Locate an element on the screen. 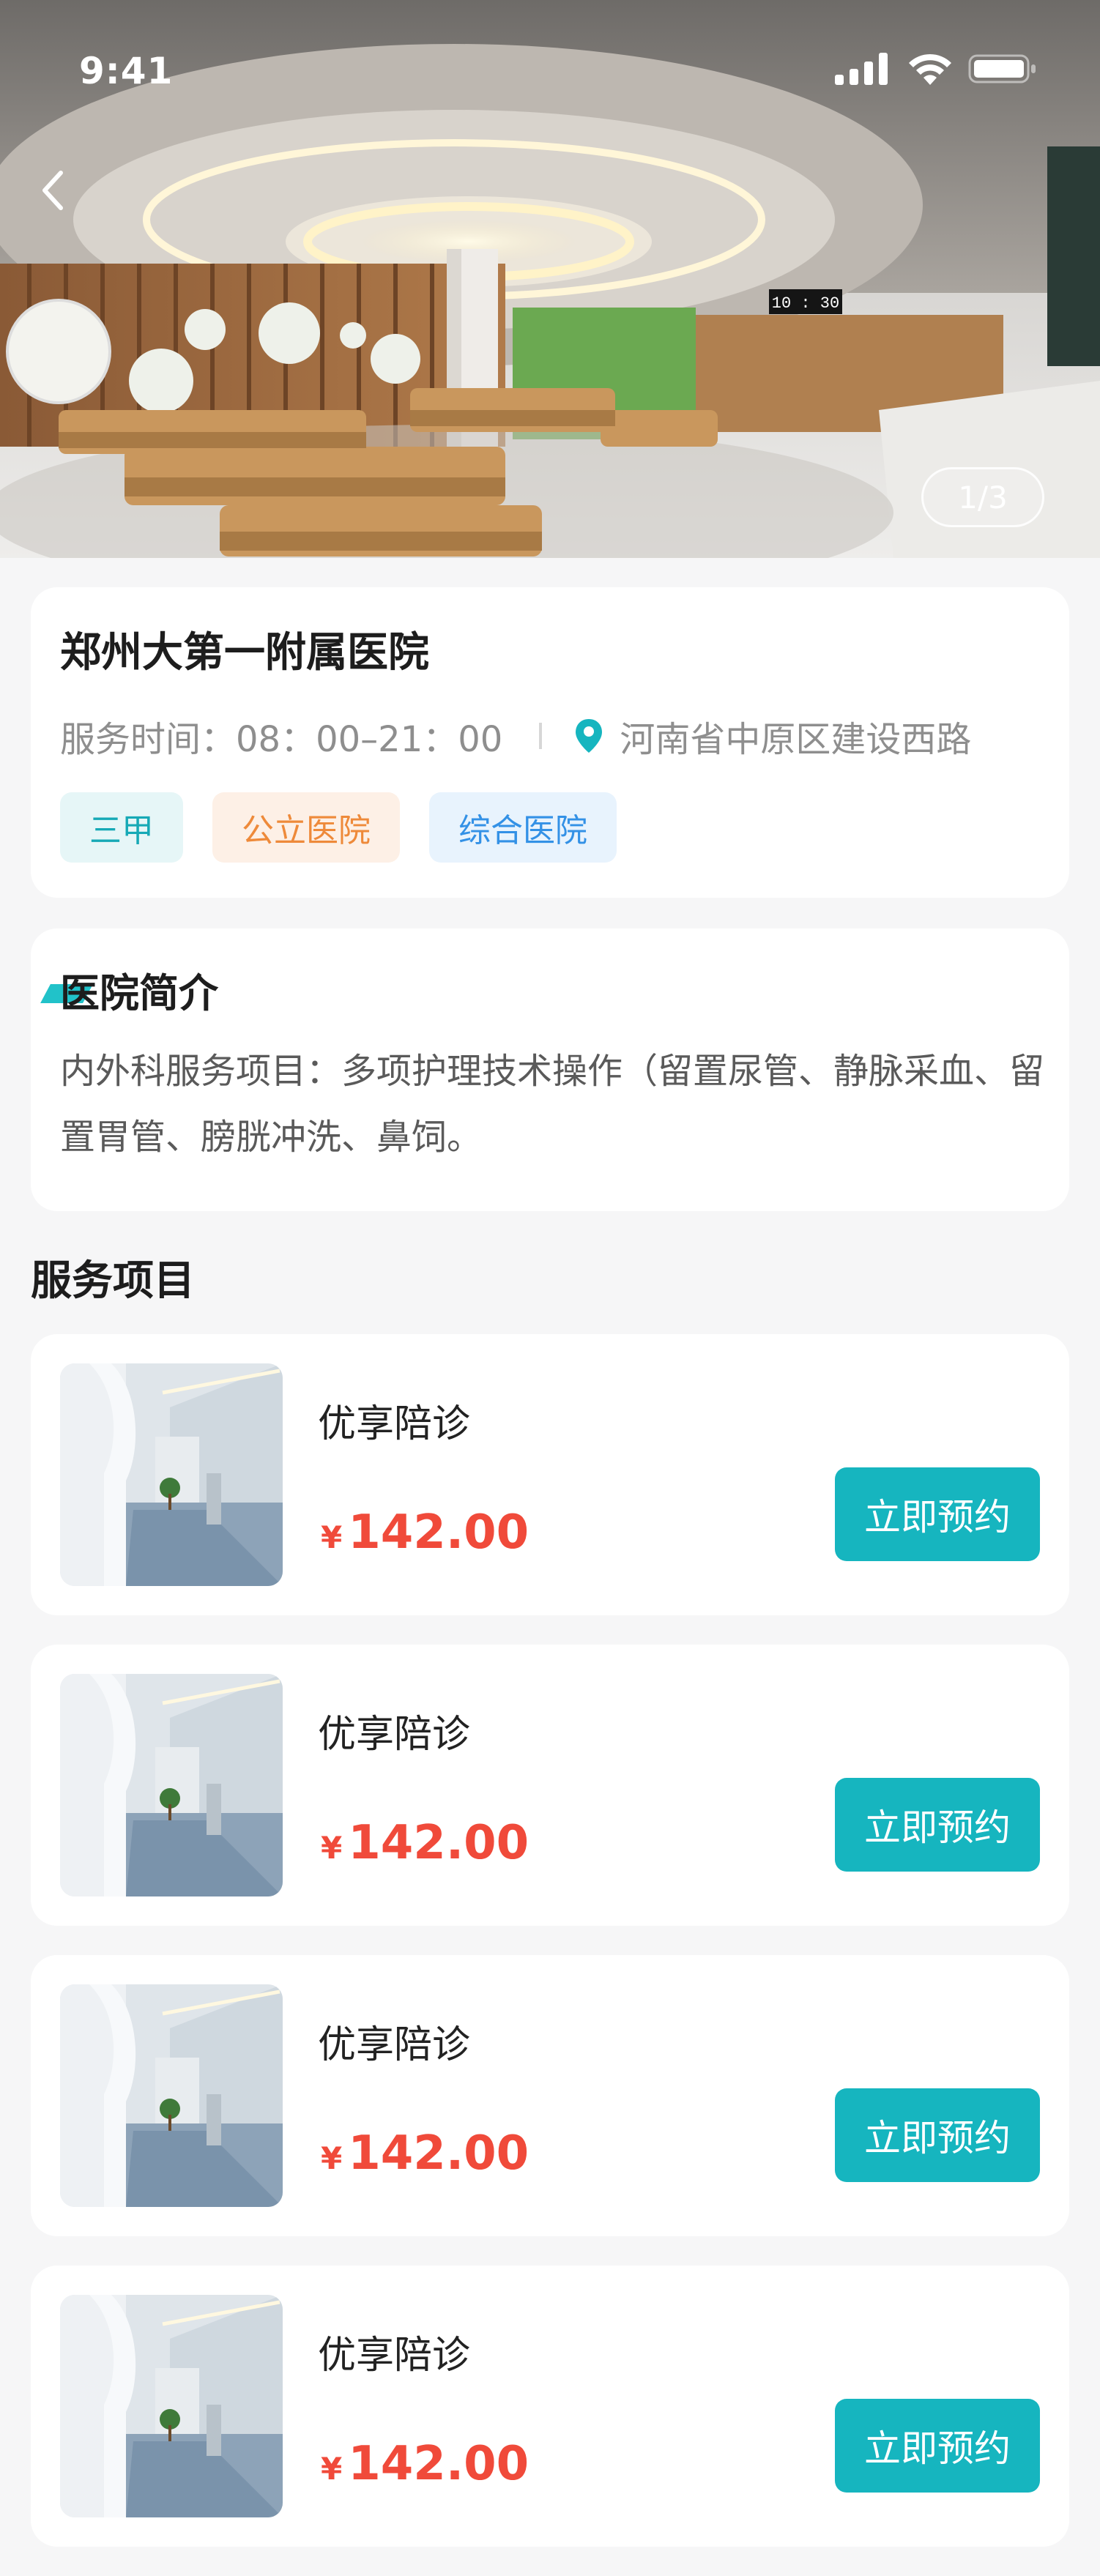 The image size is (1100, 2576). battery-icon is located at coordinates (1002, 68).